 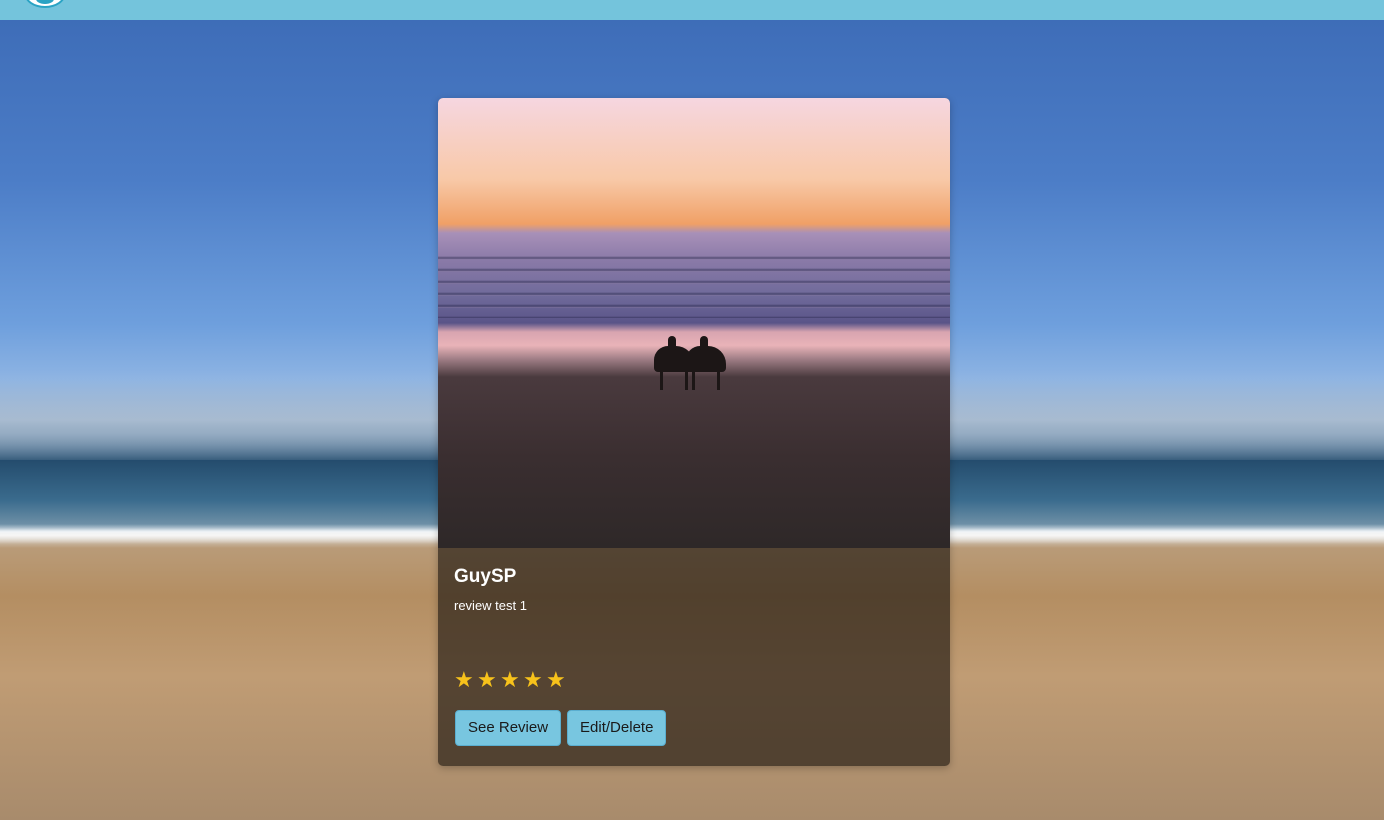 What do you see at coordinates (694, 283) in the screenshot?
I see `photo-waves` at bounding box center [694, 283].